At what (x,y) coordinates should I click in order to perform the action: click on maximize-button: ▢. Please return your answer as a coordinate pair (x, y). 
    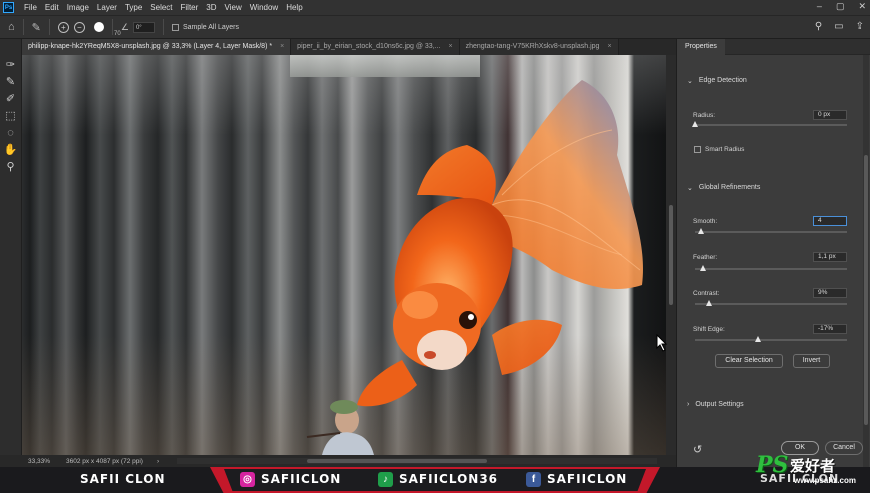
    Looking at the image, I should click on (840, 6).